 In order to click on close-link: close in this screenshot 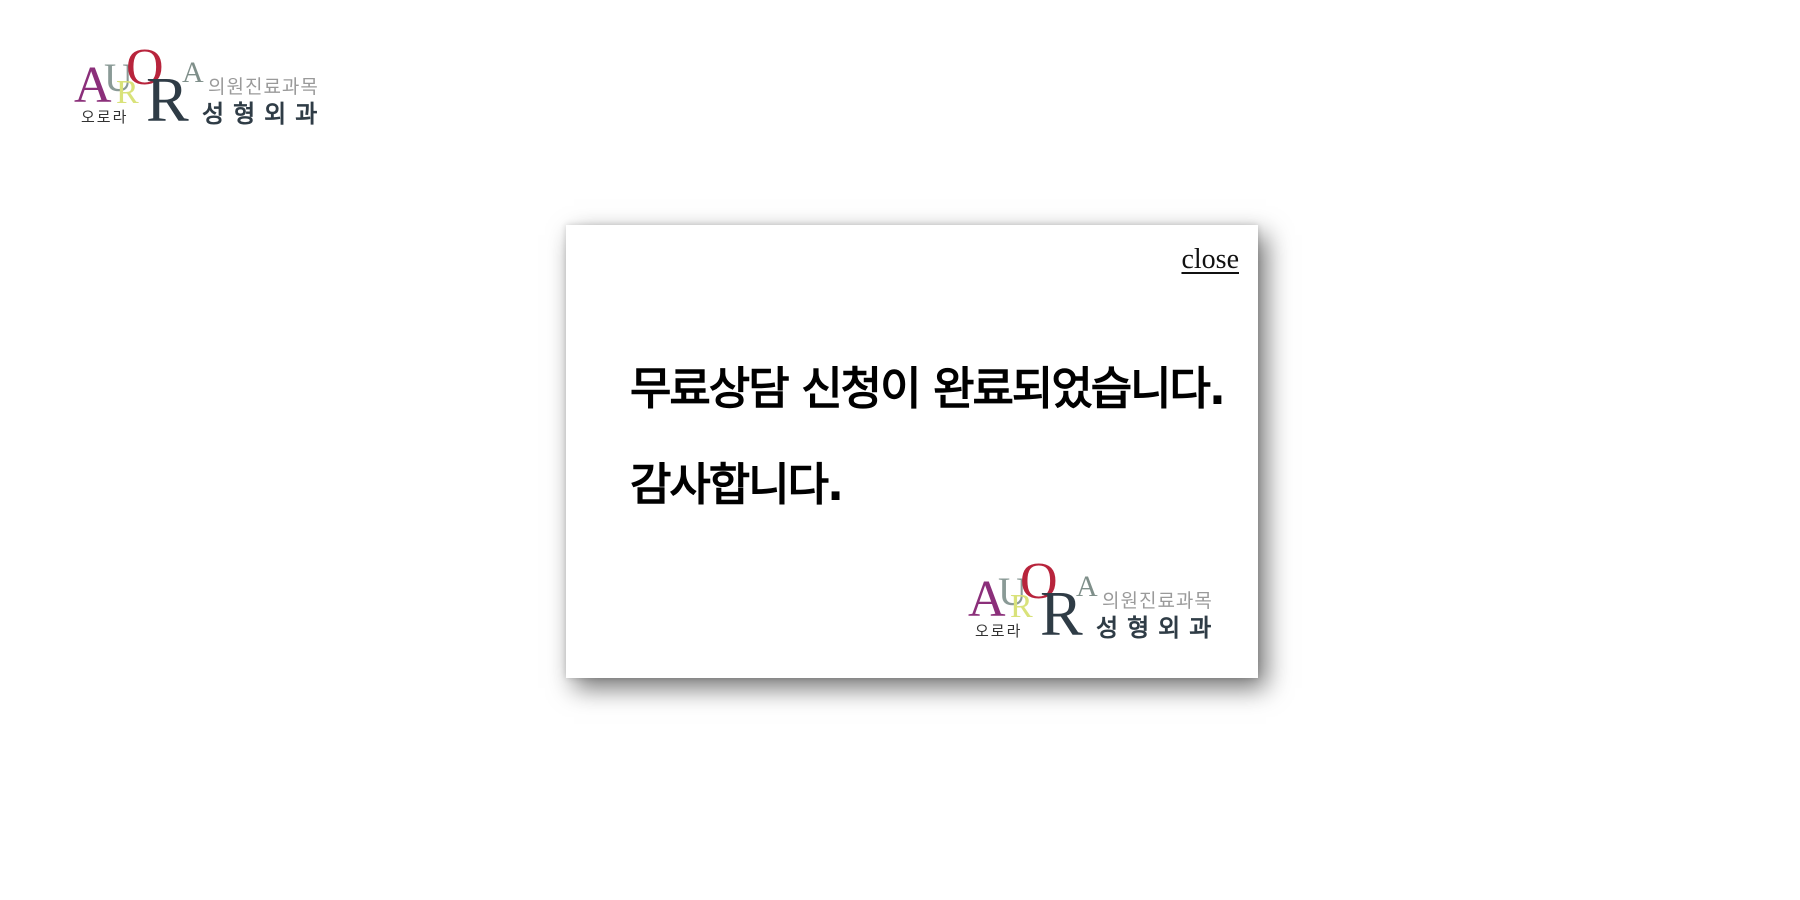, I will do `click(1210, 260)`.